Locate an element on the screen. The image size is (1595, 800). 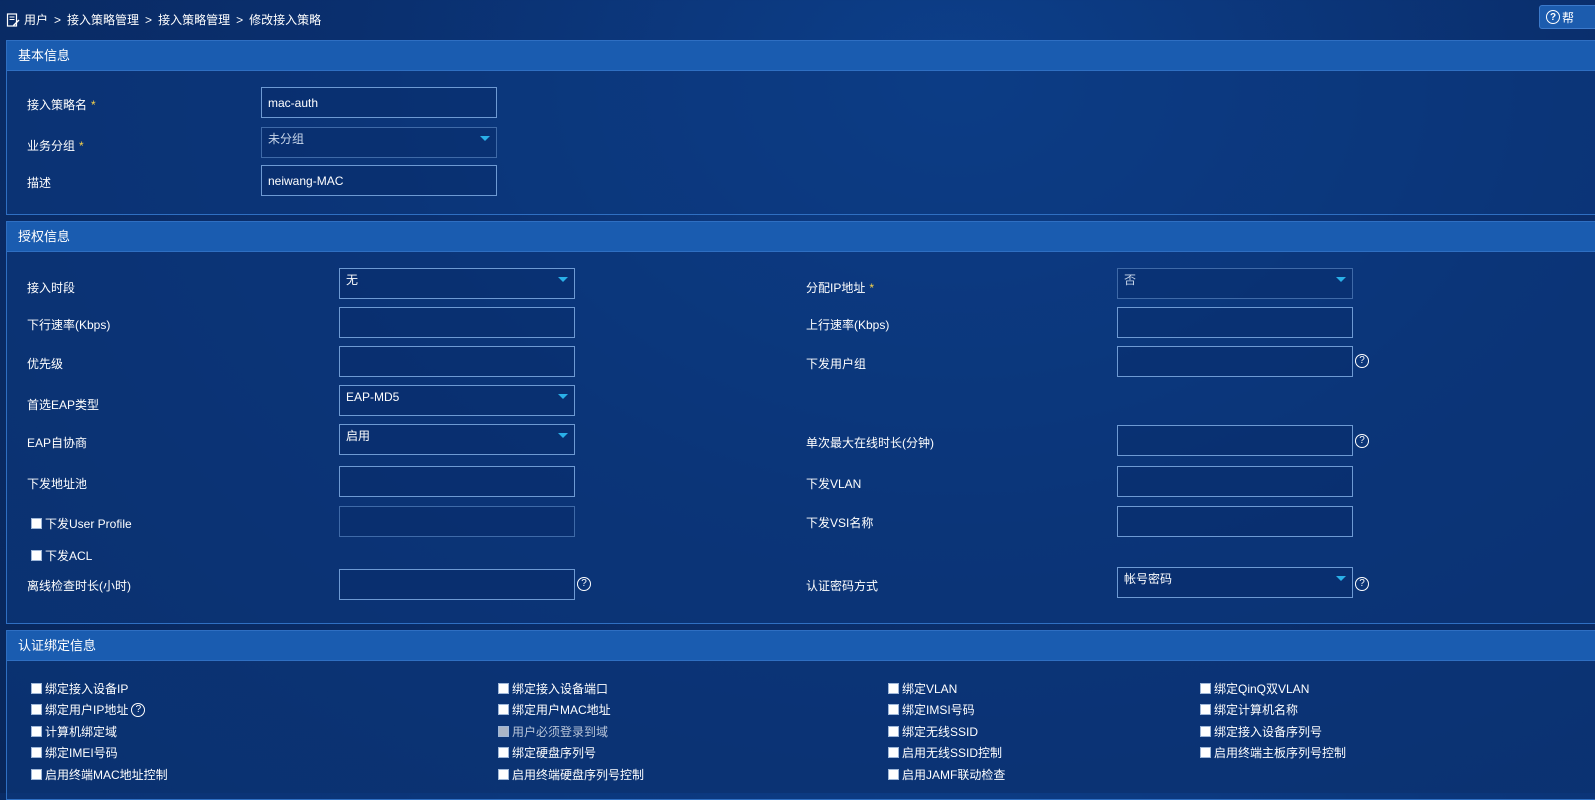
max-online-input is located at coordinates (1235, 440).